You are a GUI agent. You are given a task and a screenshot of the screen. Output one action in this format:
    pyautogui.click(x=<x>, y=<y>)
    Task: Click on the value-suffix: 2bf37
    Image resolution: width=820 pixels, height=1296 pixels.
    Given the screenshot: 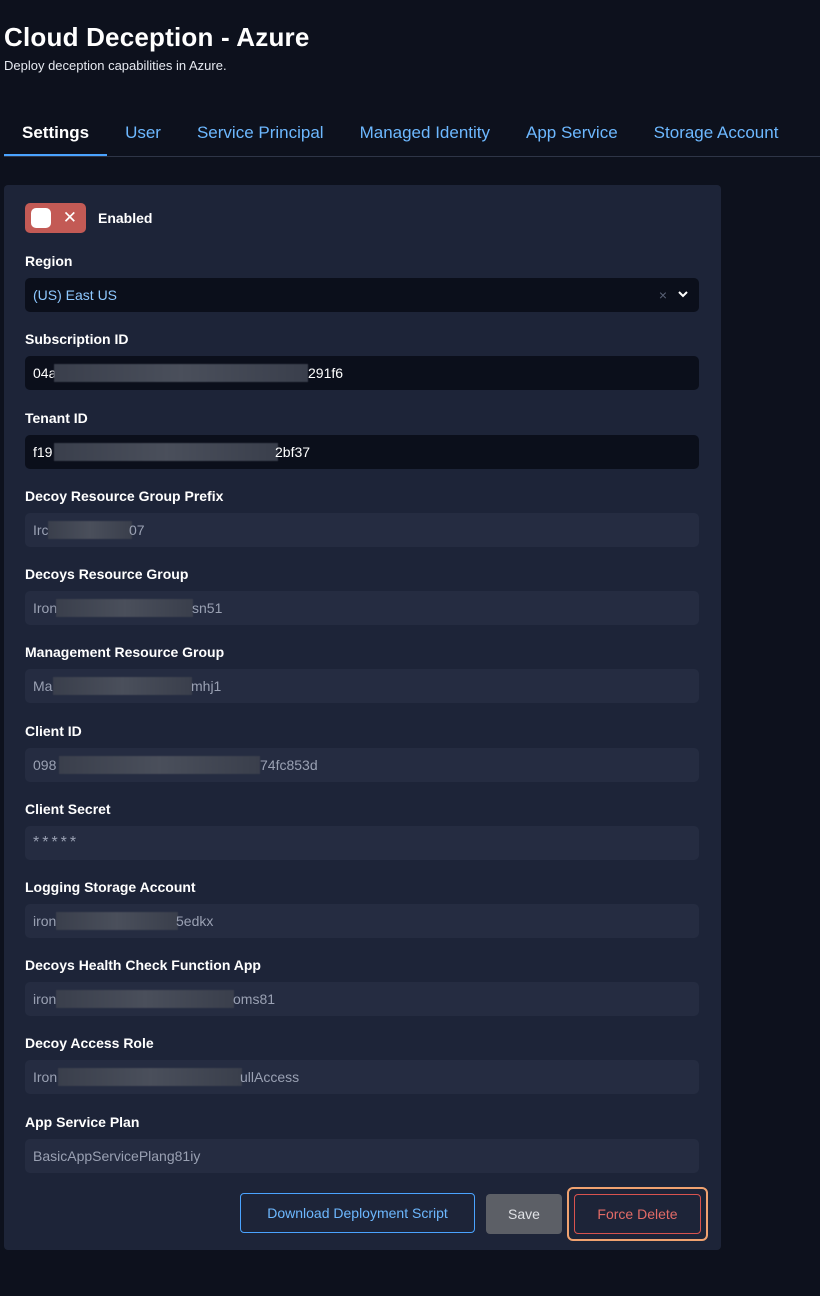 What is the action you would take?
    pyautogui.click(x=293, y=452)
    